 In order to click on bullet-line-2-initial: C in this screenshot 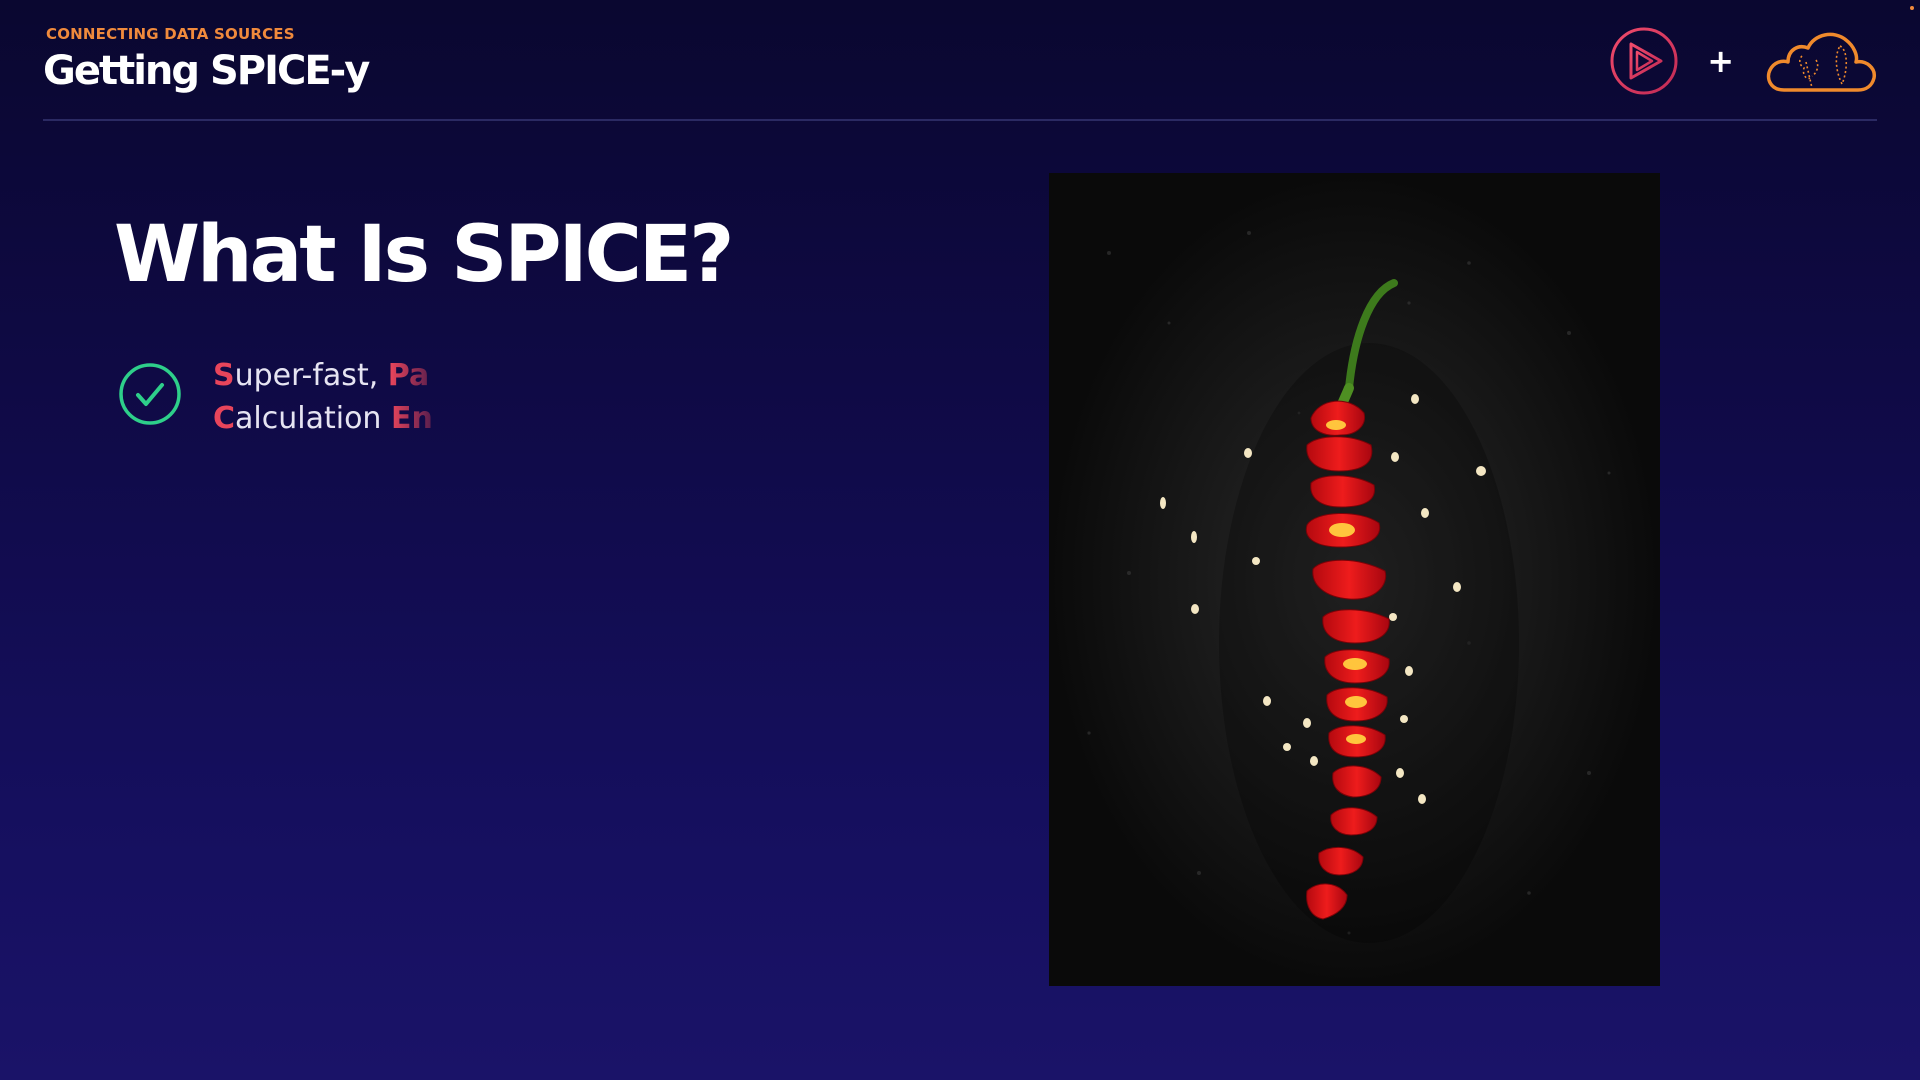, I will do `click(224, 418)`.